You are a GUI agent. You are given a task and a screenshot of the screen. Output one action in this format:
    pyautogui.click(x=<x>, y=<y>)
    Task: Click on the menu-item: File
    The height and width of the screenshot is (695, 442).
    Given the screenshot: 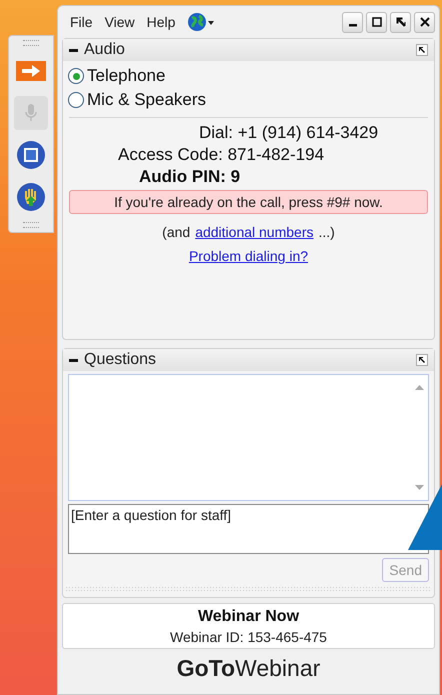 What is the action you would take?
    pyautogui.click(x=81, y=22)
    